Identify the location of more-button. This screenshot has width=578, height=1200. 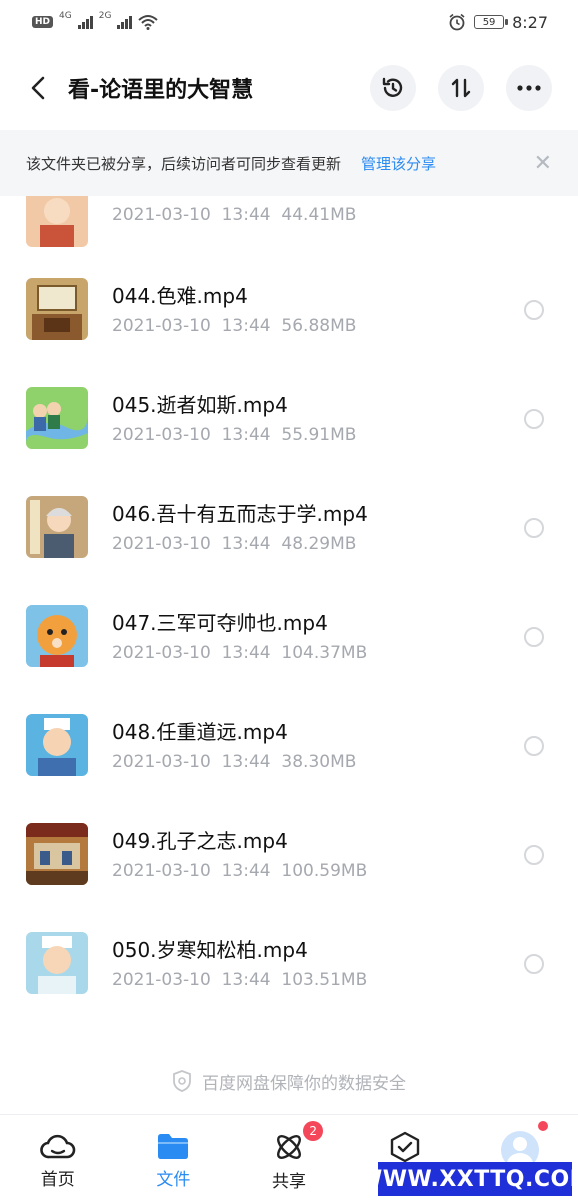
(529, 88).